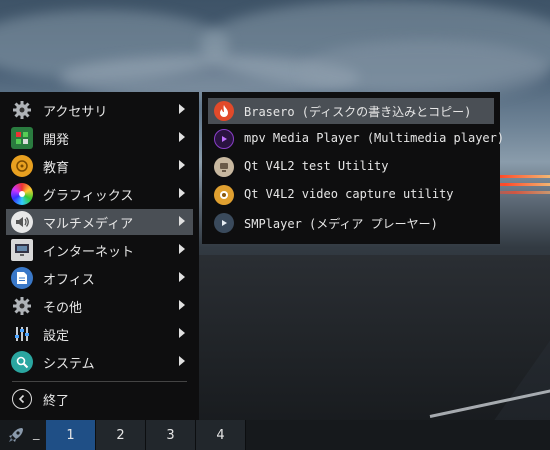 This screenshot has width=550, height=450. I want to click on submenu-item-label: mpv Media Player (Multimedia player), so click(374, 138).